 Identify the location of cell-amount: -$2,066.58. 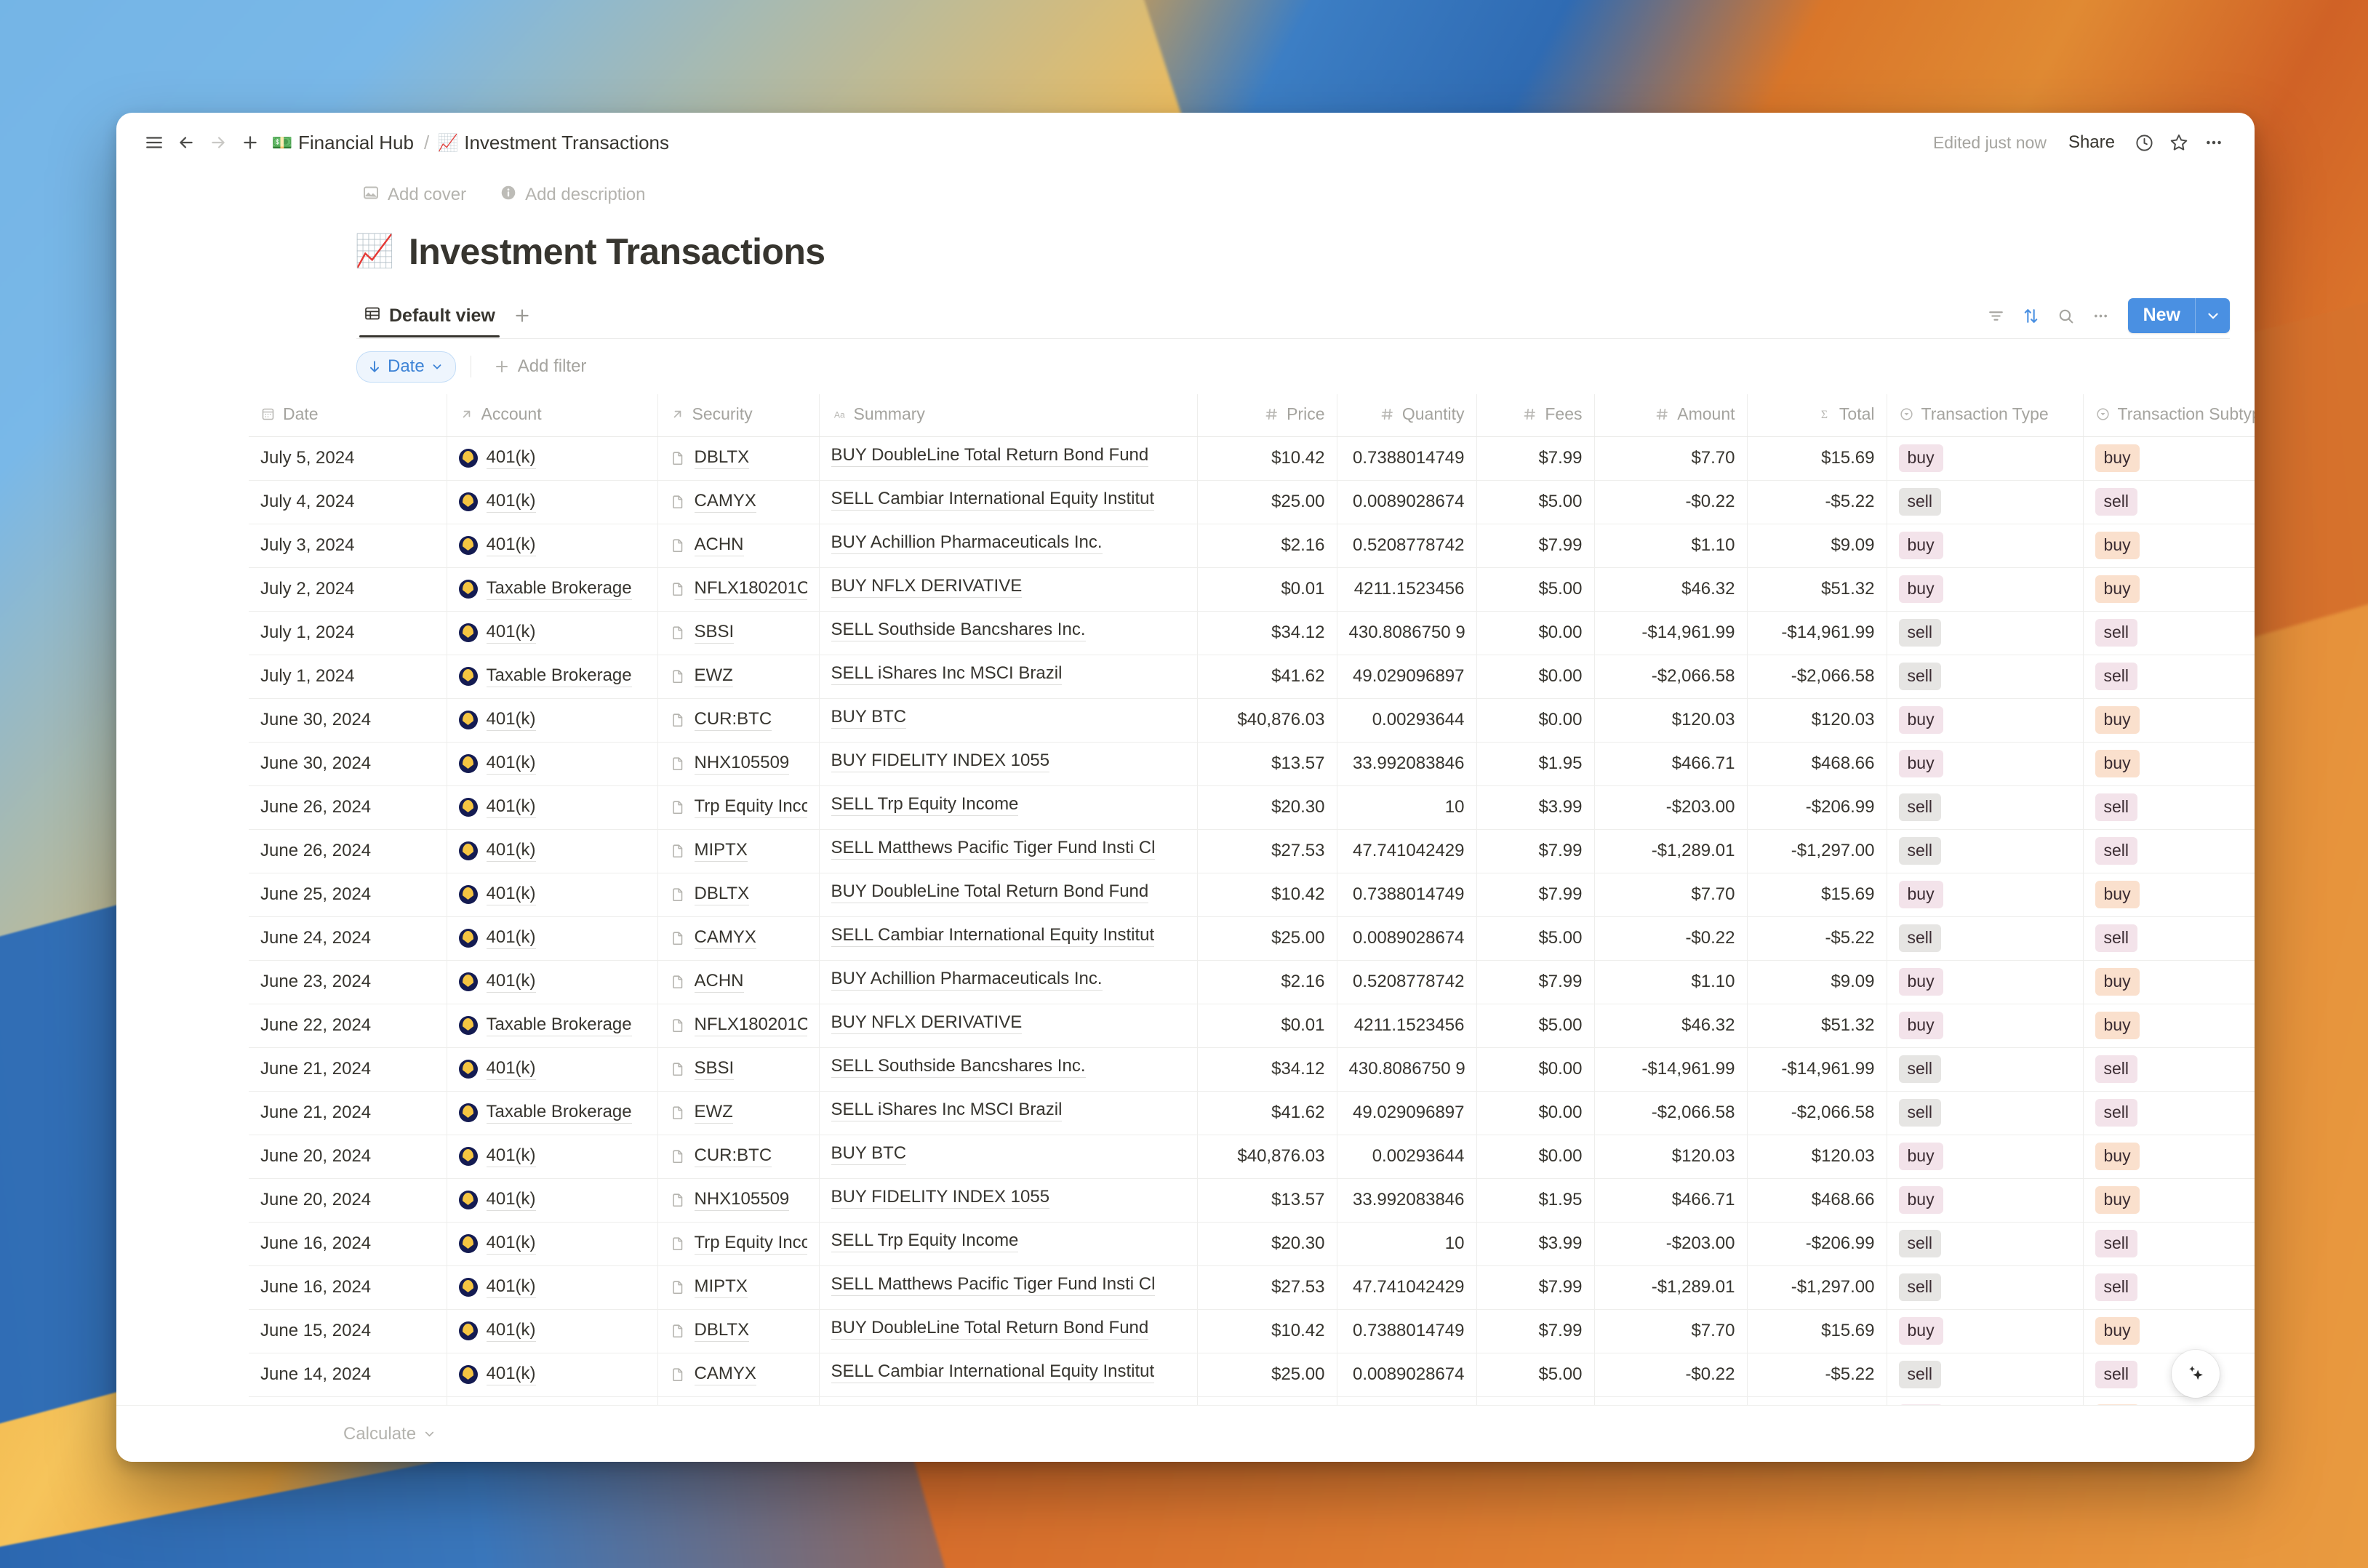
(1671, 1113).